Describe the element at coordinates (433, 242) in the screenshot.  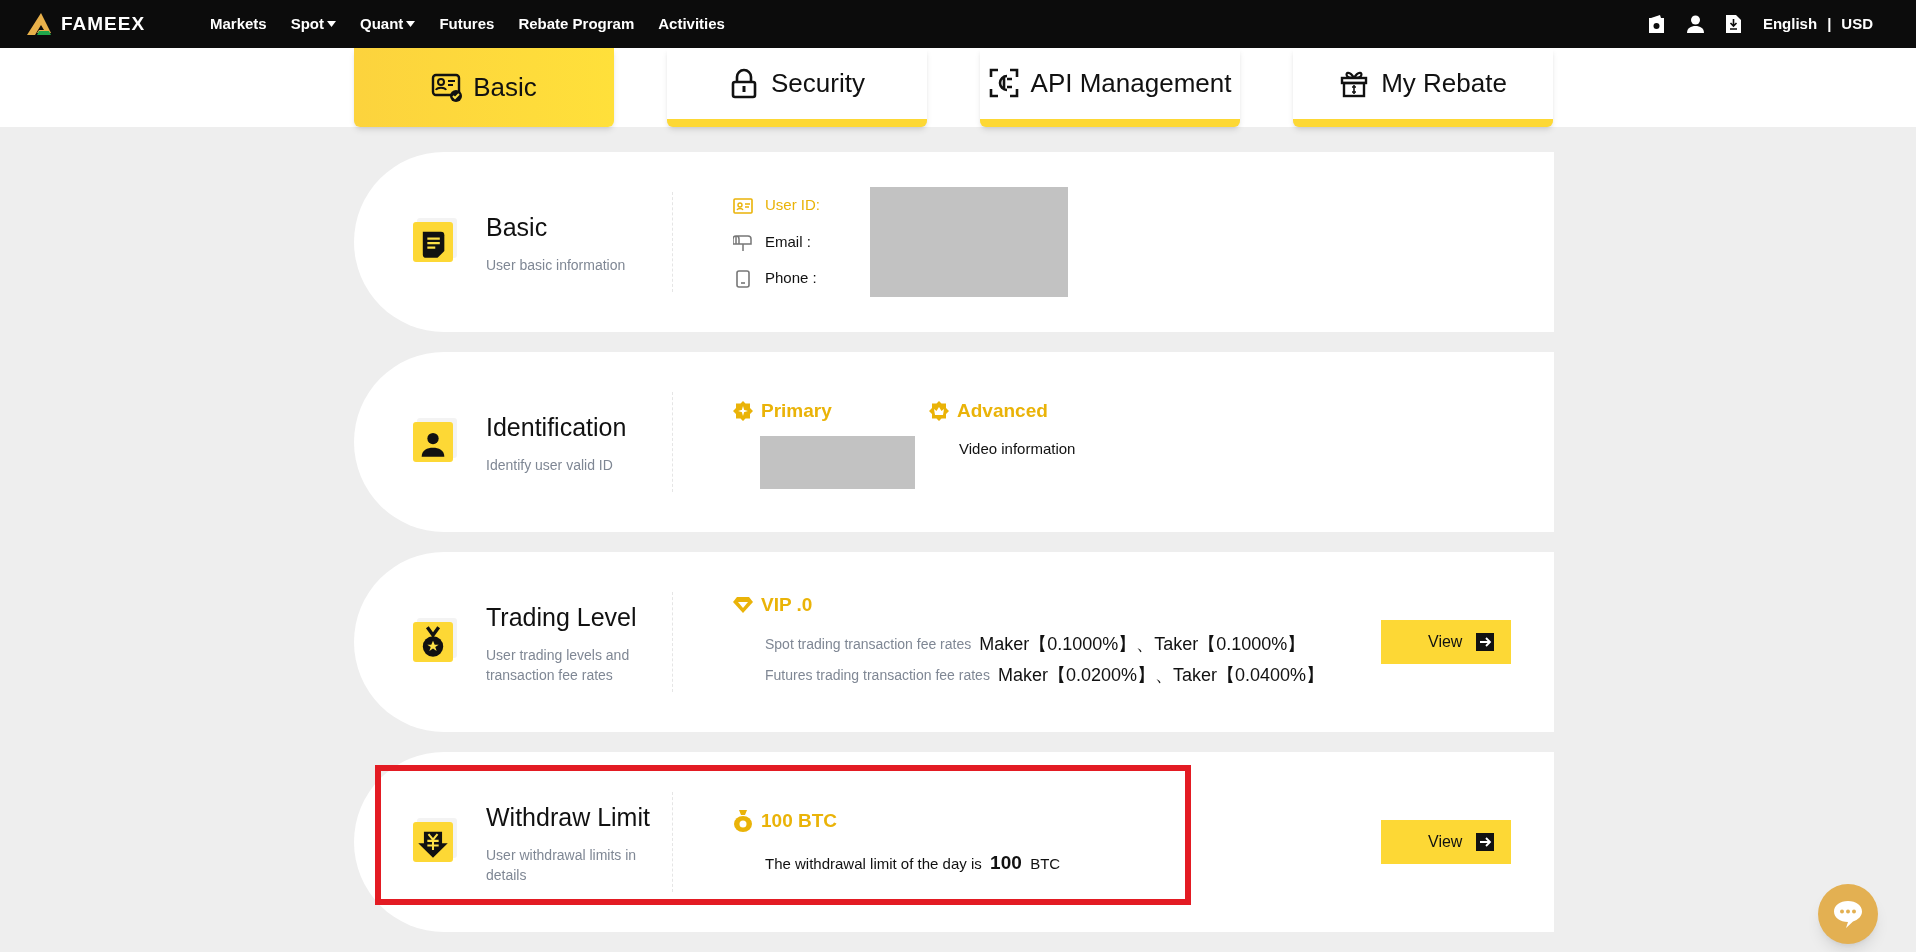
I see `document-icon` at that location.